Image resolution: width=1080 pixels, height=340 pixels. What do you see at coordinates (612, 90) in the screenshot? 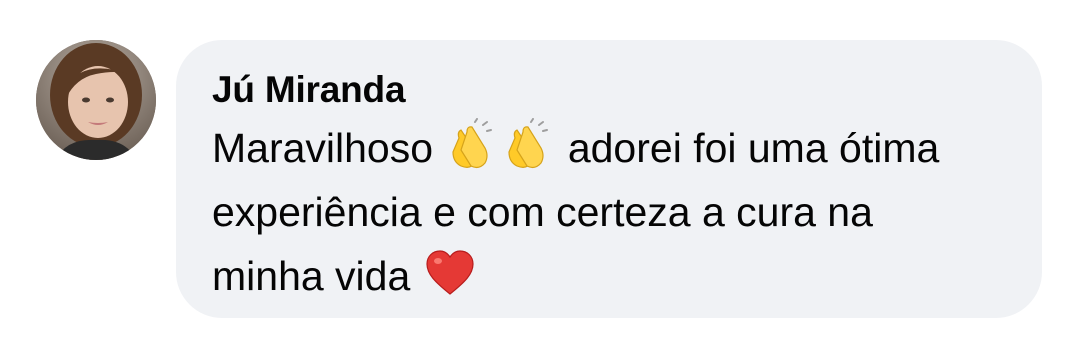
I see `comment-author: Jú Miranda` at bounding box center [612, 90].